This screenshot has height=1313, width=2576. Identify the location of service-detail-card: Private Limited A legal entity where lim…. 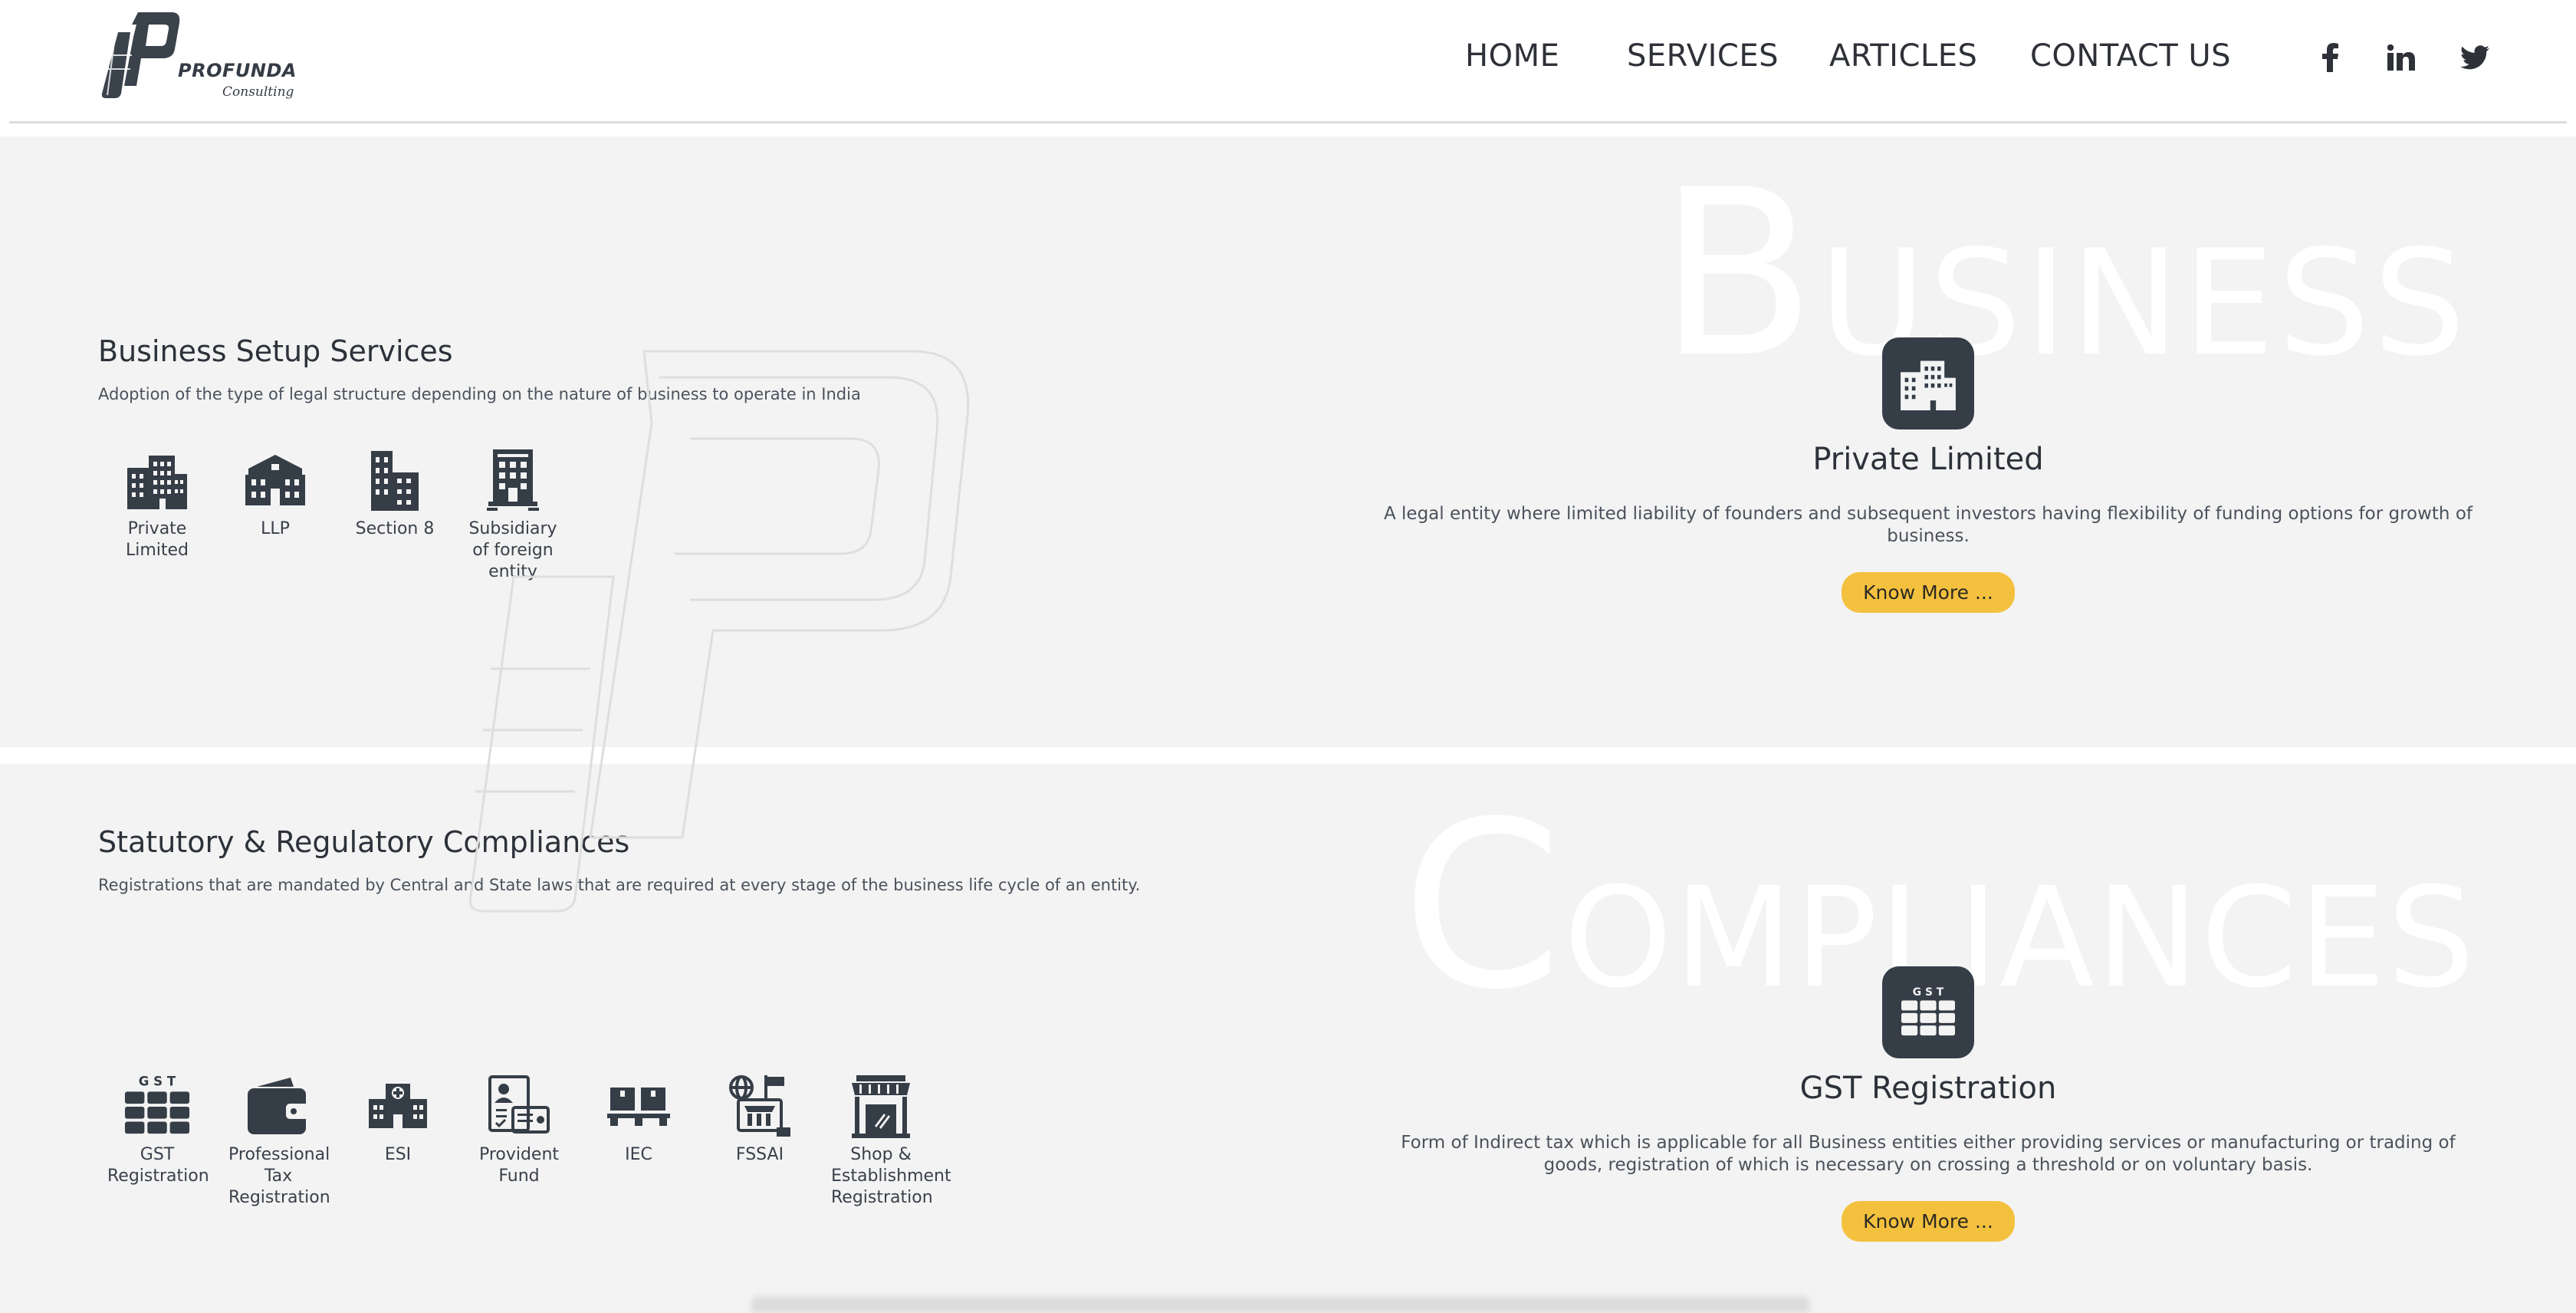
(1928, 475).